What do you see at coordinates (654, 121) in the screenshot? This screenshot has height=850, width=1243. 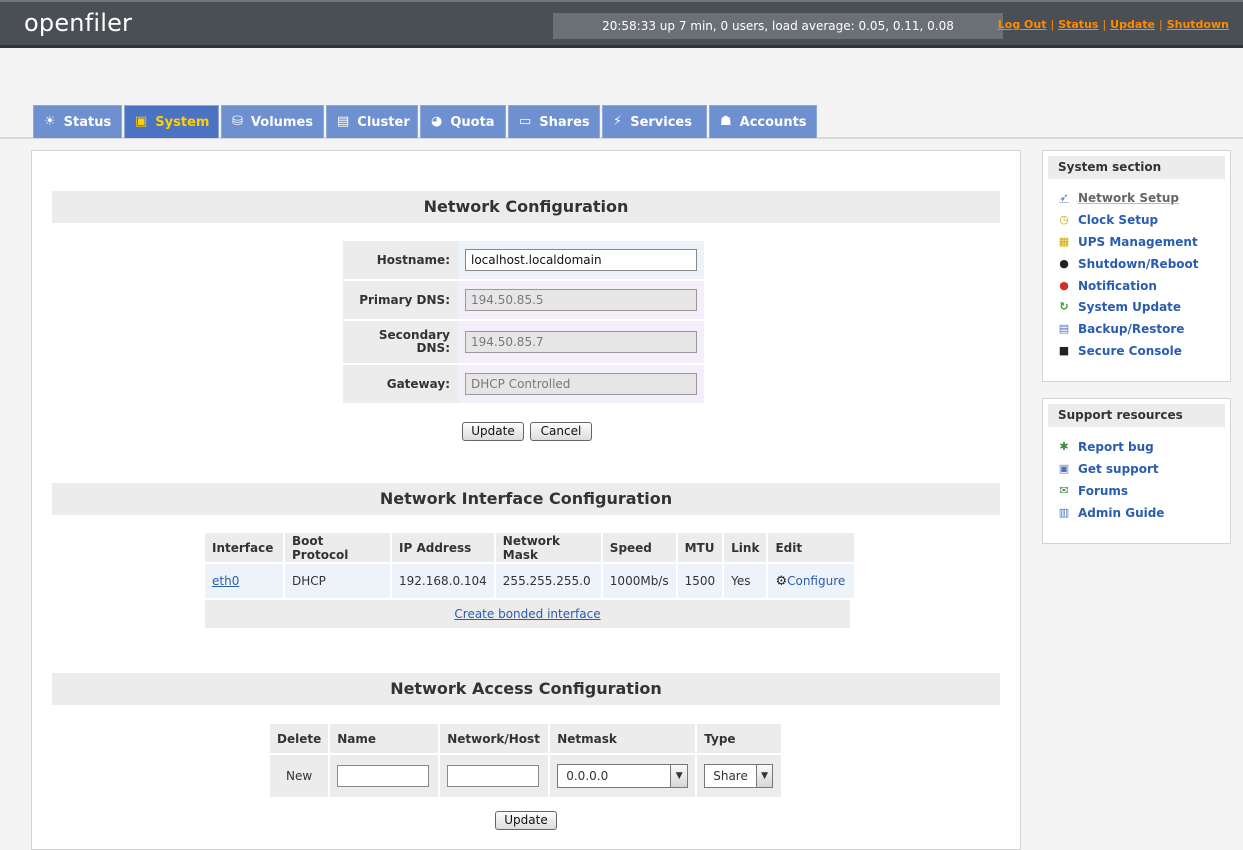 I see `tab-services: ⚡ Services` at bounding box center [654, 121].